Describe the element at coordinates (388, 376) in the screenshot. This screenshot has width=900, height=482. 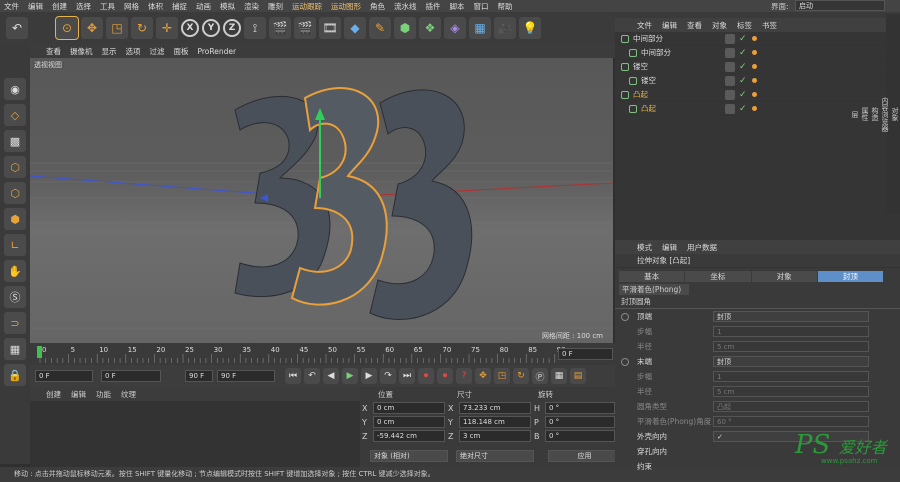
I see `next-key-icon: ↷` at that location.